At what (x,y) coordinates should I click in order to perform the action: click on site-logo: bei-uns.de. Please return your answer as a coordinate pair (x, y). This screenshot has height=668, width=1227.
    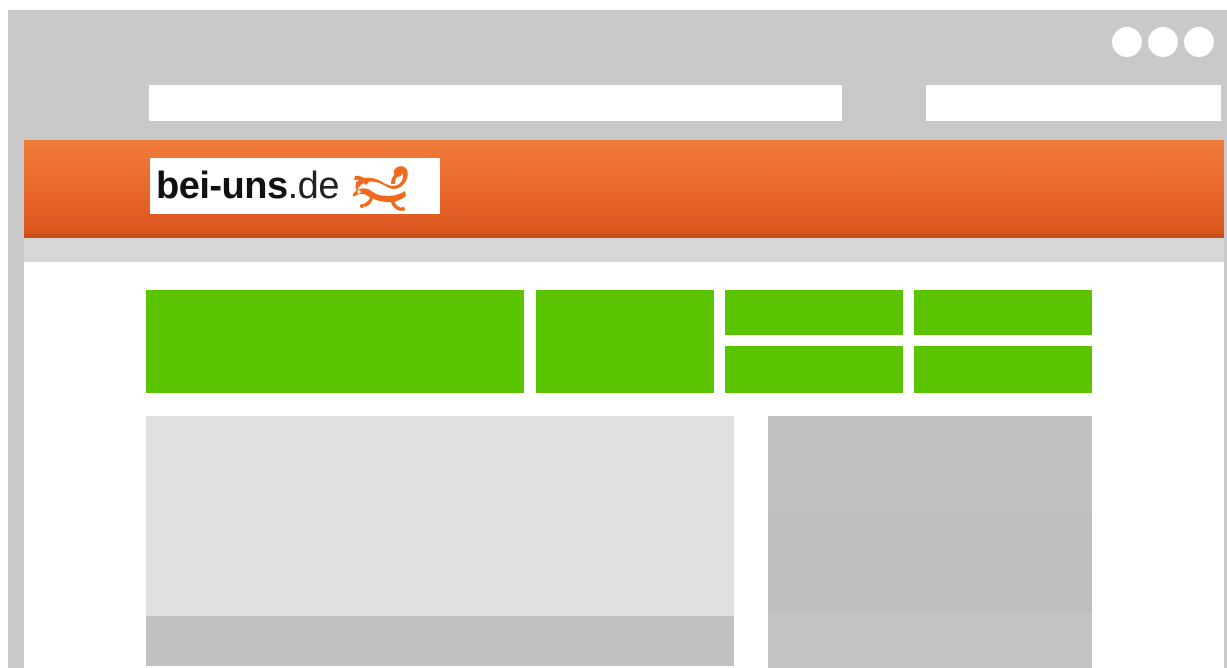
    Looking at the image, I should click on (295, 186).